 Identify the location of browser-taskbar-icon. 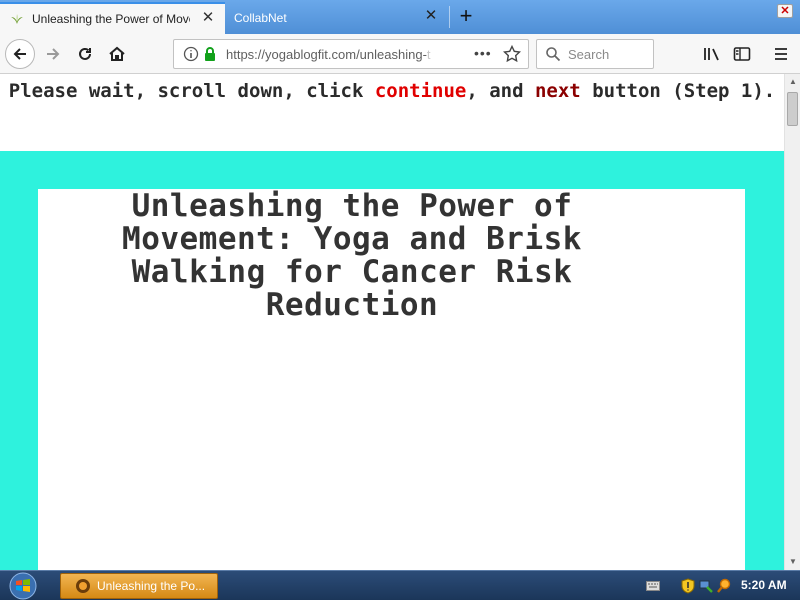
(83, 586).